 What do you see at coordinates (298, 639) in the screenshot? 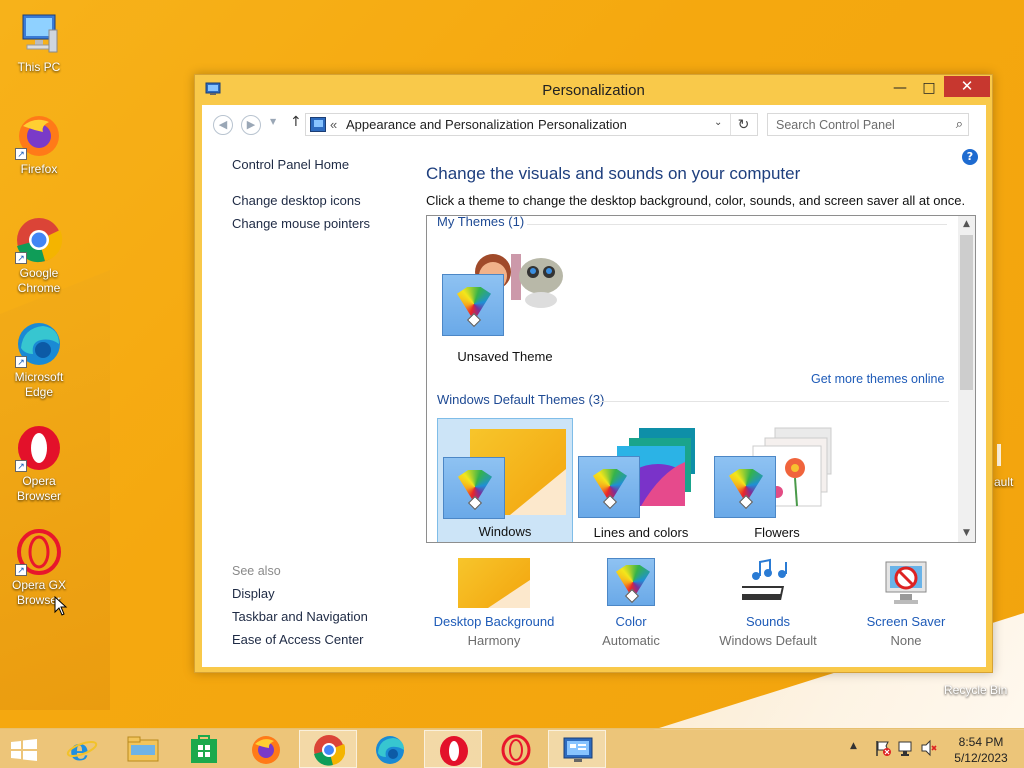
I see `link-ease-of-access: Ease of Access Center` at bounding box center [298, 639].